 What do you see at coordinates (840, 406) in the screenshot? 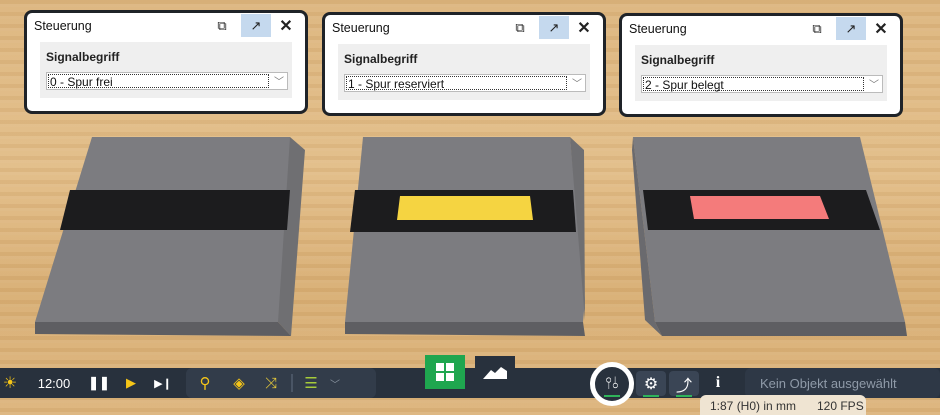
I see `fps-label: 120 FPS` at bounding box center [840, 406].